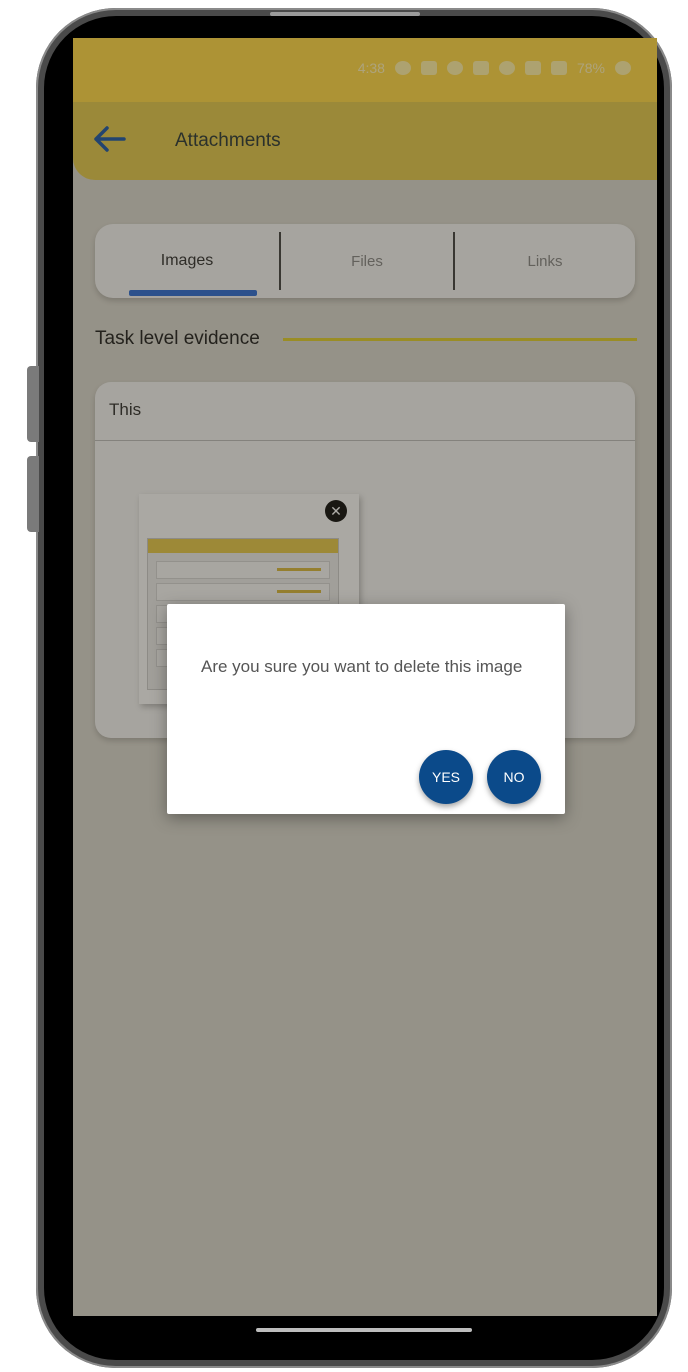 The height and width of the screenshot is (1372, 688). Describe the element at coordinates (364, 1330) in the screenshot. I see `home-indicator` at that location.